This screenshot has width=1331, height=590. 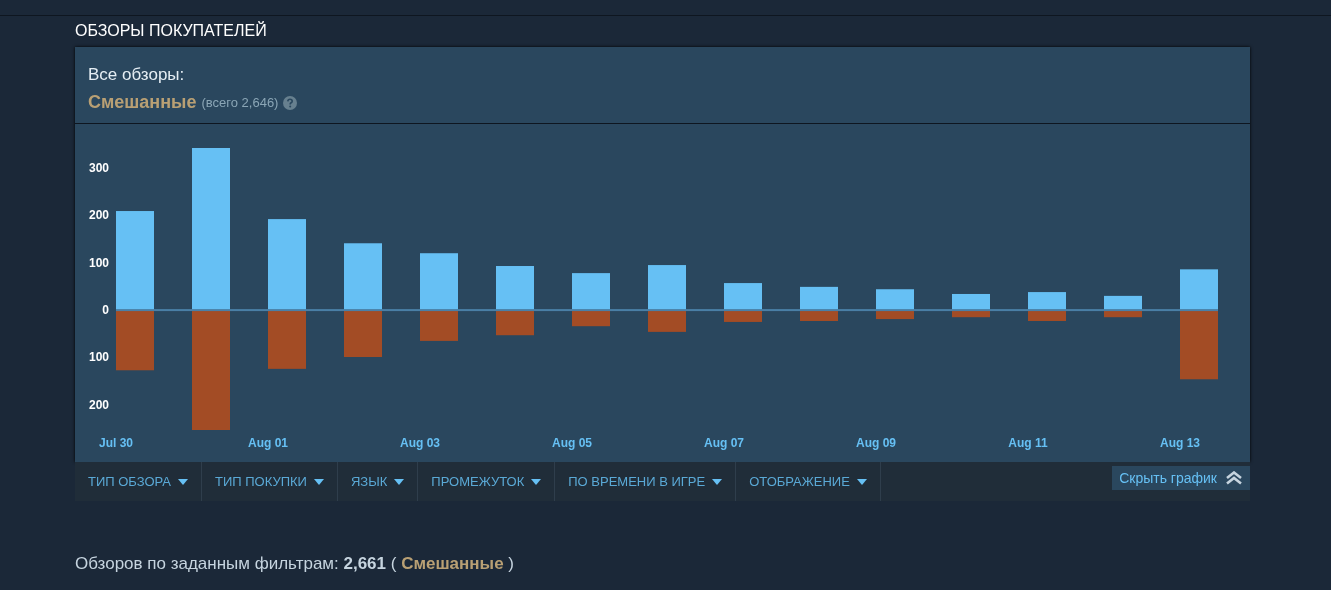 I want to click on filtered-review-summary: Обзоров по заданным фильтрам: 2,661 ( Смешанные ), so click(x=295, y=564).